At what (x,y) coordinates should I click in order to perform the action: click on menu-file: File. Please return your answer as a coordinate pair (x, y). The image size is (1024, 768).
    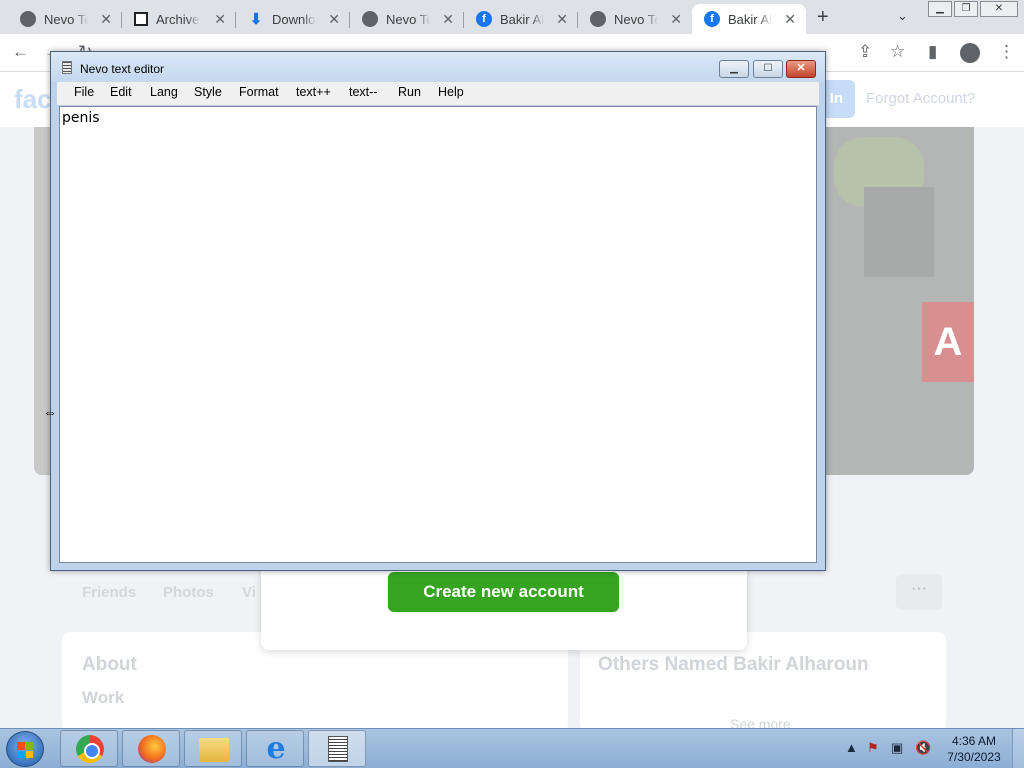
    Looking at the image, I should click on (84, 92).